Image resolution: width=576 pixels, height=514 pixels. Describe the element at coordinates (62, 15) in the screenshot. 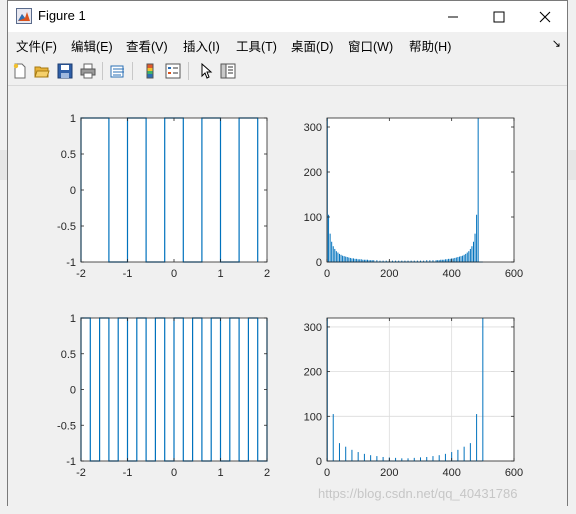

I see `window-title: Figure 1` at that location.